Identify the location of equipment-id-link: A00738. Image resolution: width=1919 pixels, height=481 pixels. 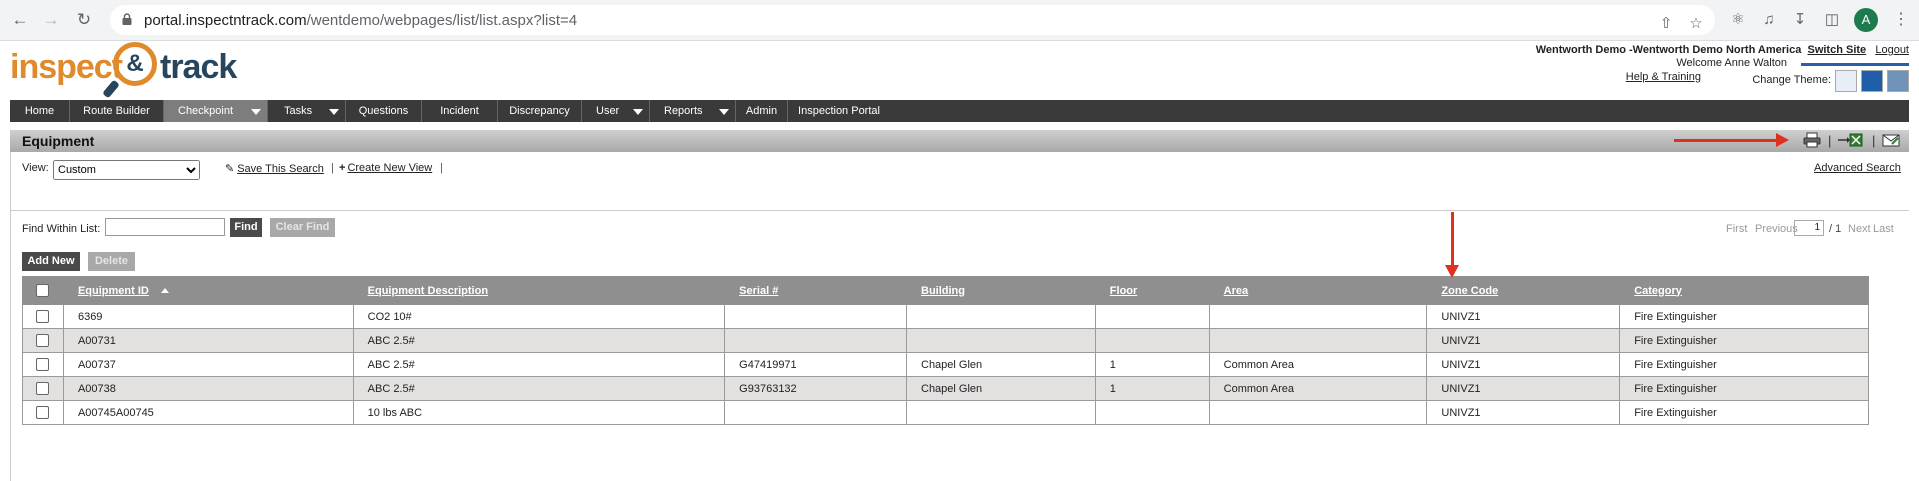
(97, 389).